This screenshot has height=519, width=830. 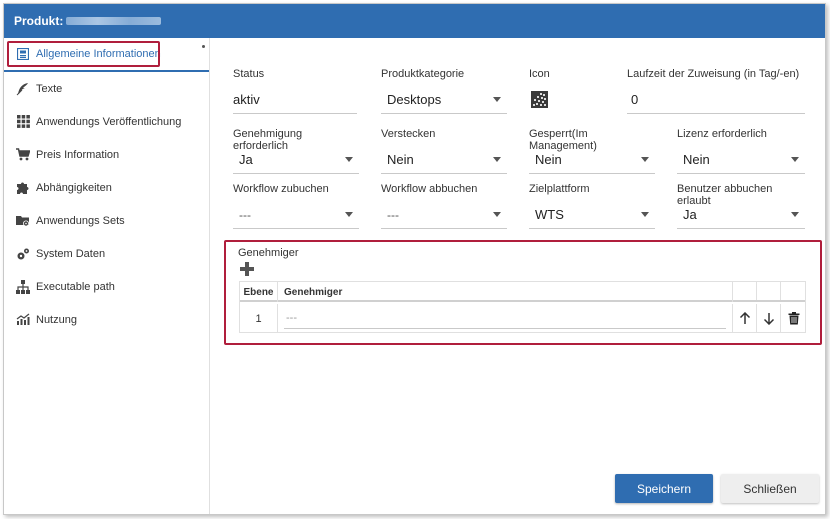 I want to click on sidebar-item-label: Texte, so click(x=49, y=88).